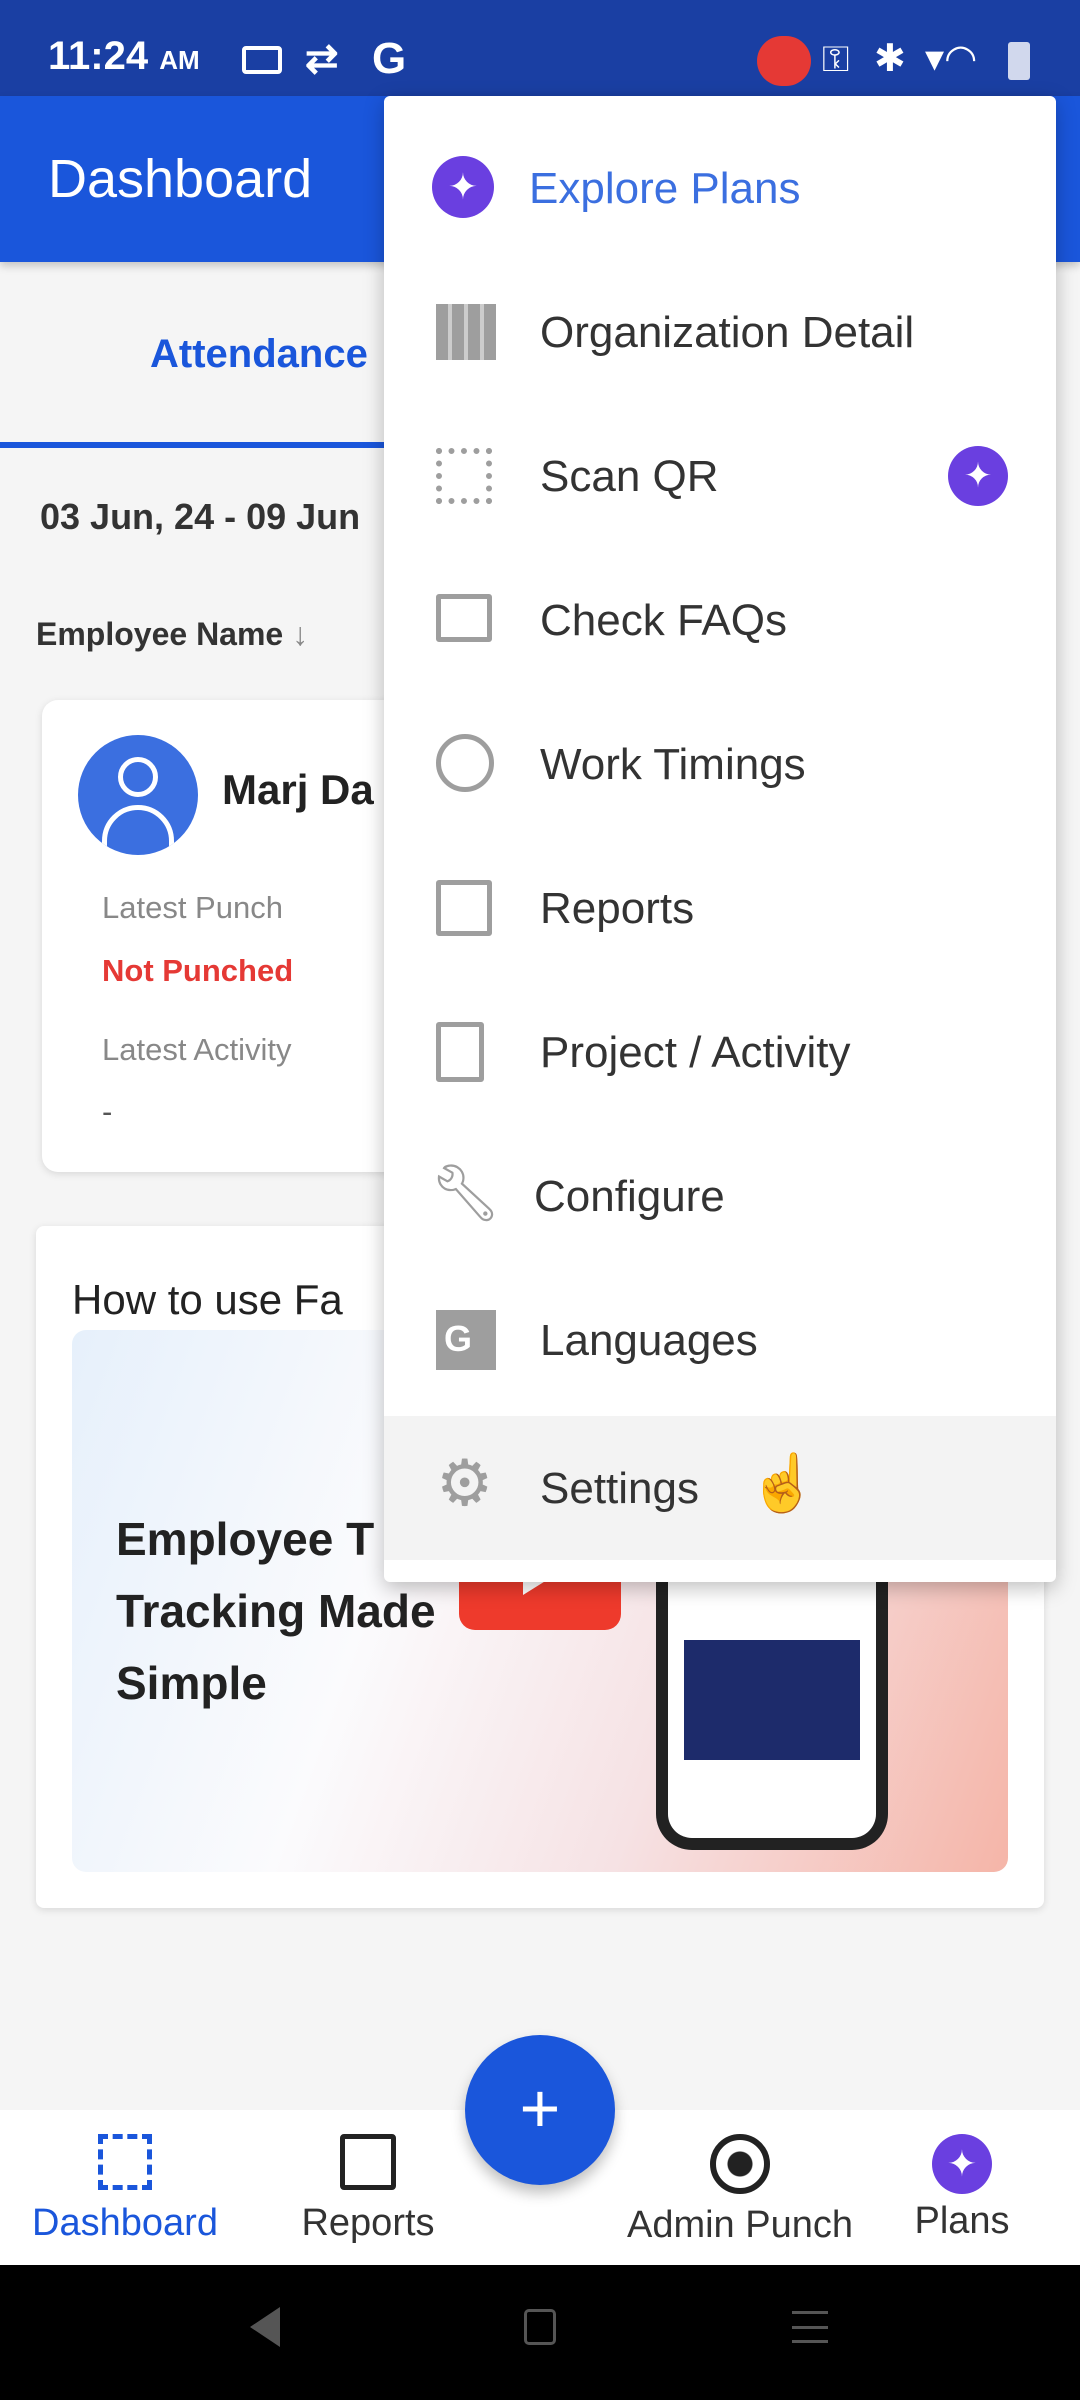  What do you see at coordinates (300, 634) in the screenshot?
I see `arrow-down-icon: ↓` at bounding box center [300, 634].